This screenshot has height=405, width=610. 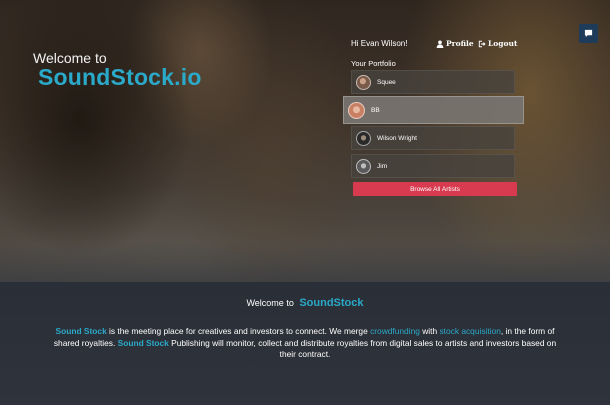 What do you see at coordinates (373, 63) in the screenshot?
I see `portfolio-heading: Your Portfolio` at bounding box center [373, 63].